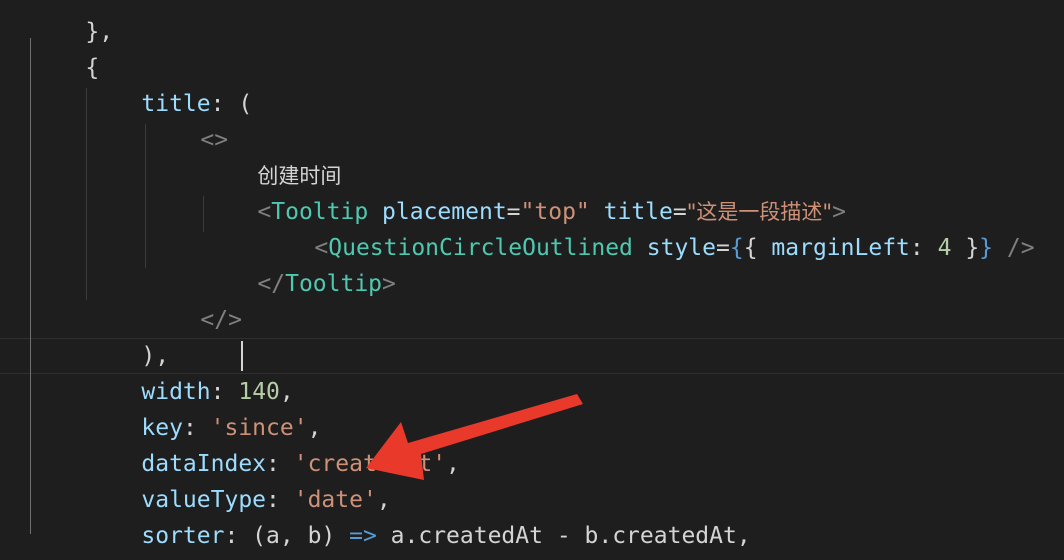 This screenshot has width=1064, height=560. What do you see at coordinates (183, 536) in the screenshot?
I see `code-token: sorter` at bounding box center [183, 536].